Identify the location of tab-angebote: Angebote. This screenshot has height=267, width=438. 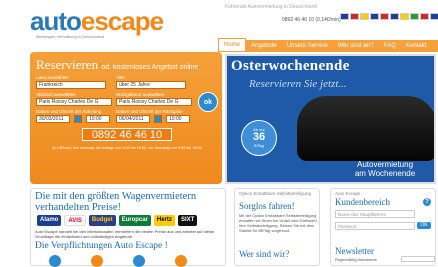
(264, 46).